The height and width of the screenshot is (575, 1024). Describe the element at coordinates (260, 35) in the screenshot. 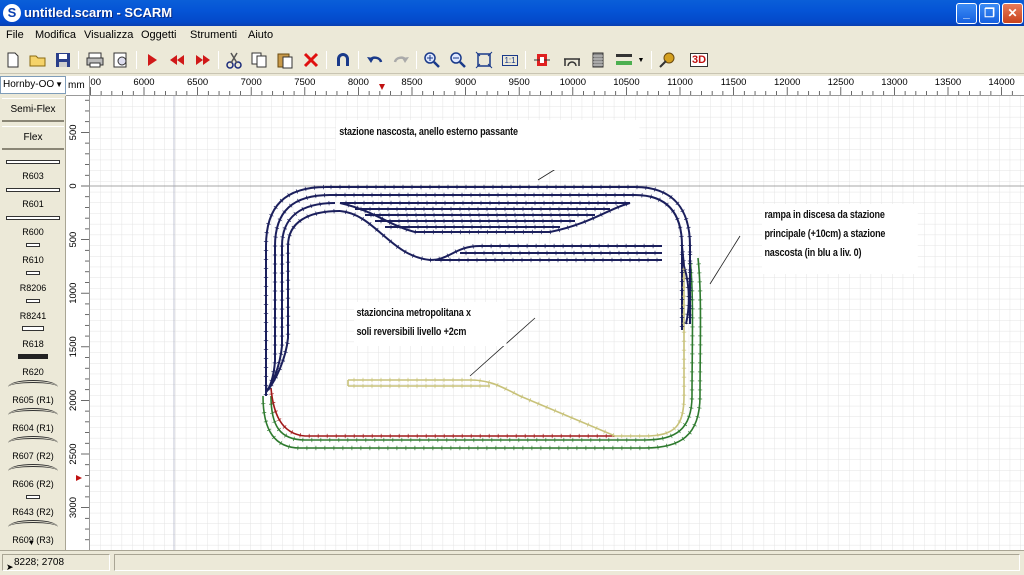

I see `menu-aiuto: Aiuto` at that location.